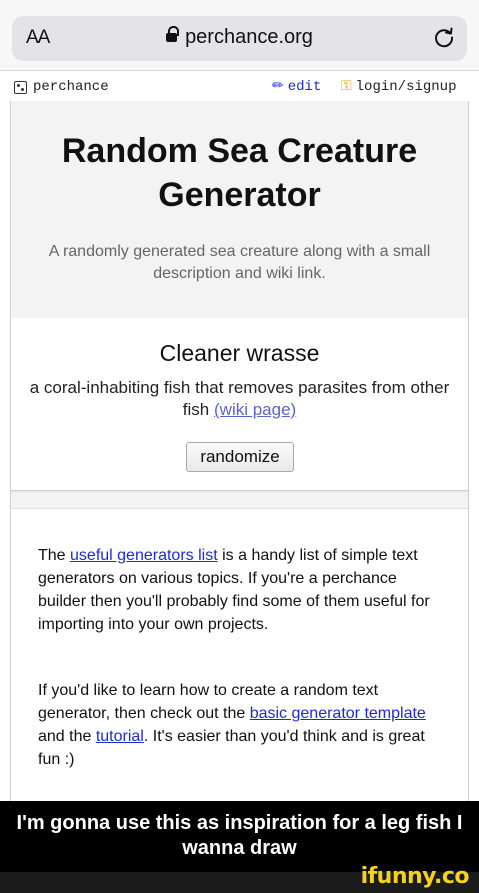 The image size is (479, 893). What do you see at coordinates (278, 86) in the screenshot?
I see `pencil-icon: ✏` at bounding box center [278, 86].